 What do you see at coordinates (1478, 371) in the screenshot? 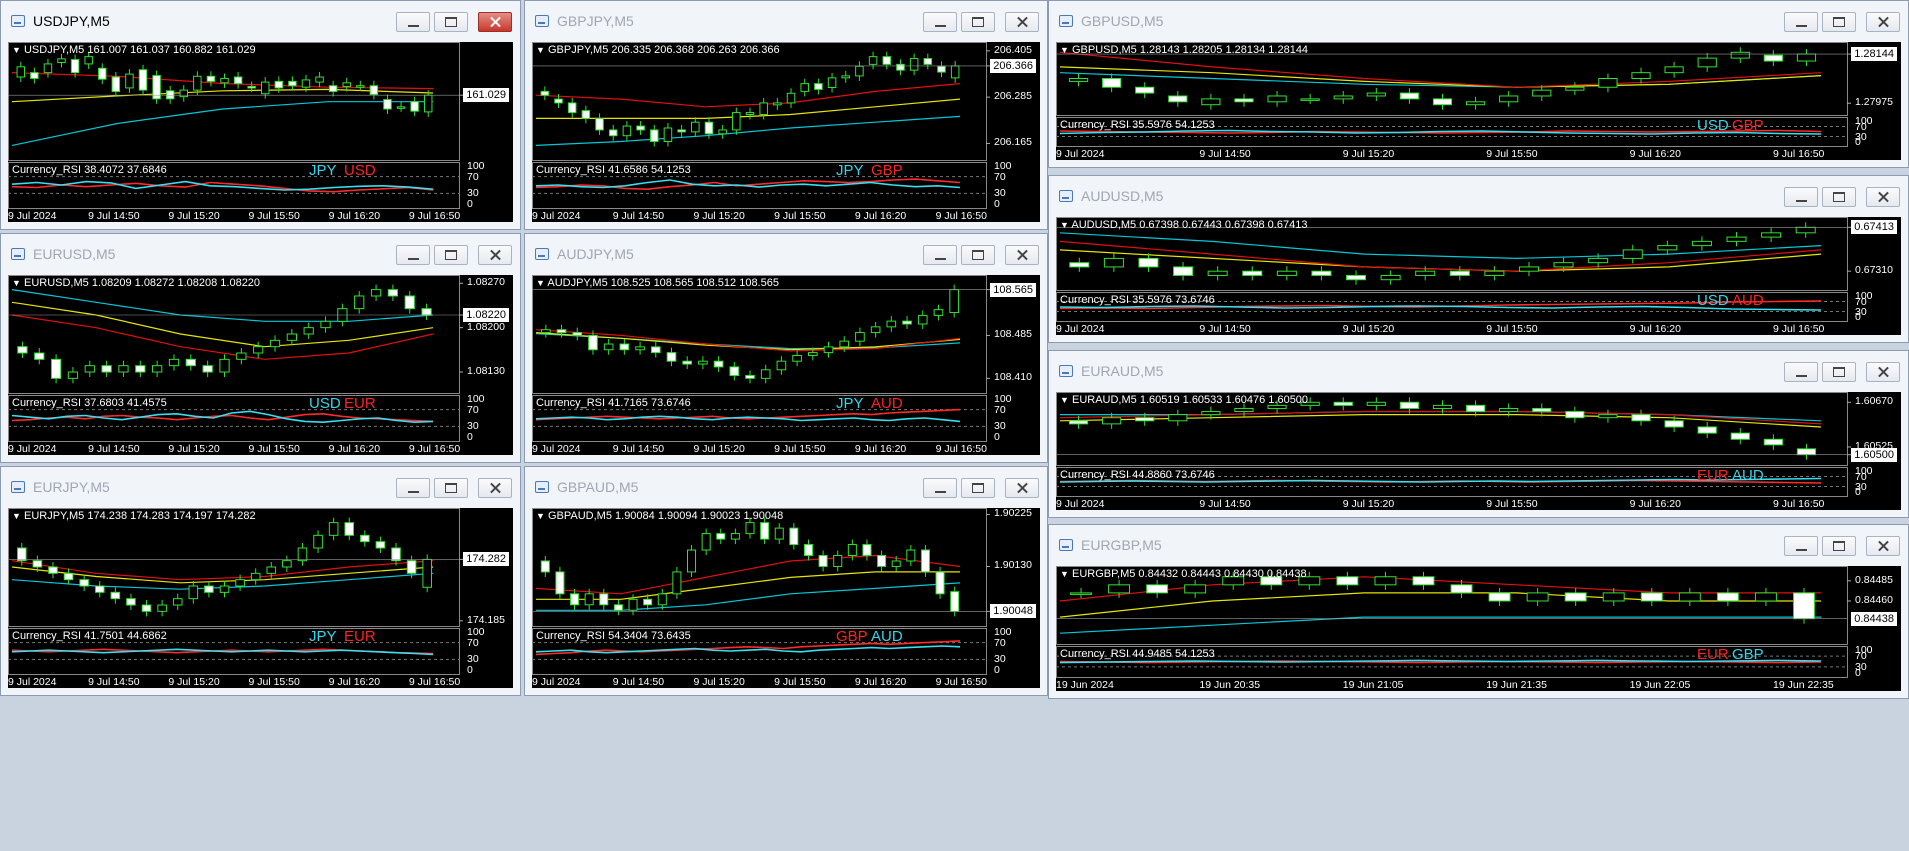
I see `window-titlebar: EURAUD,M5` at bounding box center [1478, 371].